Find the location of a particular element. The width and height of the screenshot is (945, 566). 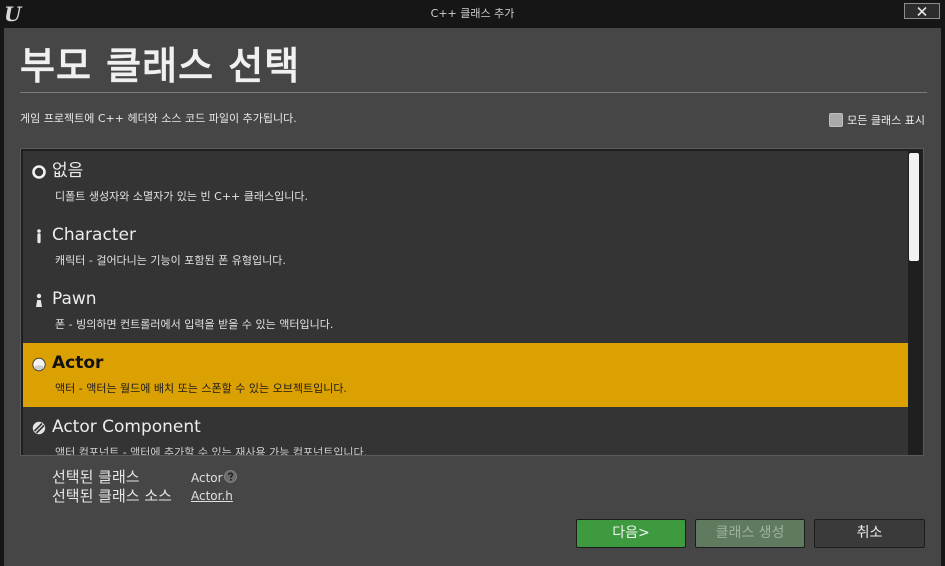

window-title: C++ 클래스 추가 is located at coordinates (472, 13).